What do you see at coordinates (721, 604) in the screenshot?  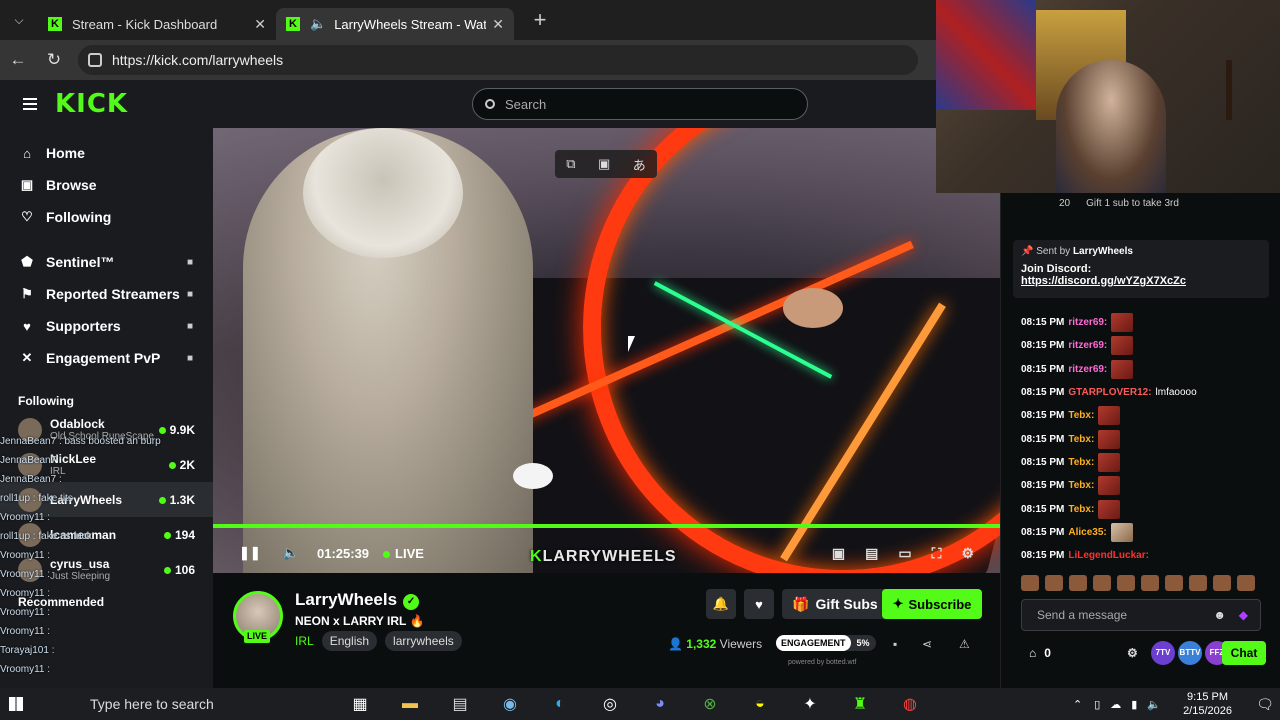 I see `notification-bell-button: 🔔` at bounding box center [721, 604].